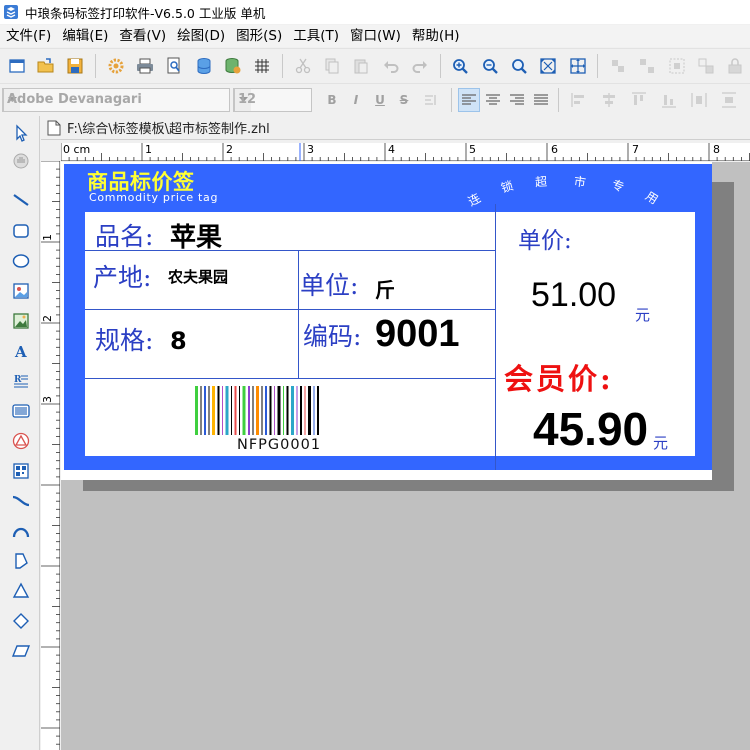 The width and height of the screenshot is (750, 750). What do you see at coordinates (21, 531) in the screenshot?
I see `arc-tool` at bounding box center [21, 531].